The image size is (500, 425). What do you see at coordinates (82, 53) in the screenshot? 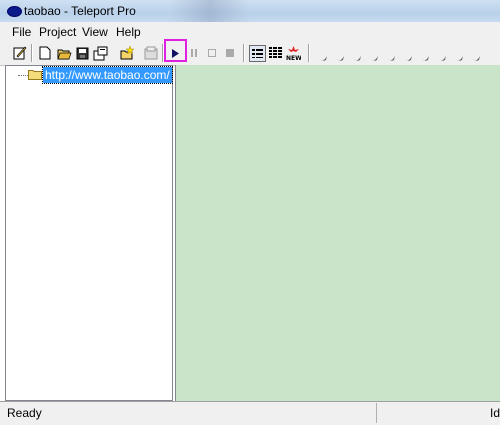
I see `save-project-icon` at bounding box center [82, 53].